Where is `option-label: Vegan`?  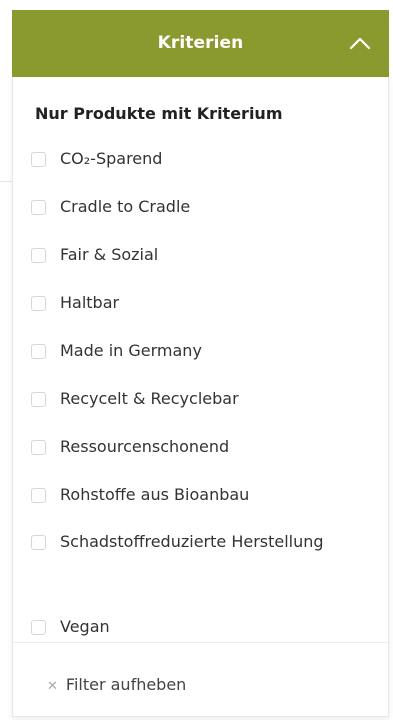 option-label: Vegan is located at coordinates (85, 626).